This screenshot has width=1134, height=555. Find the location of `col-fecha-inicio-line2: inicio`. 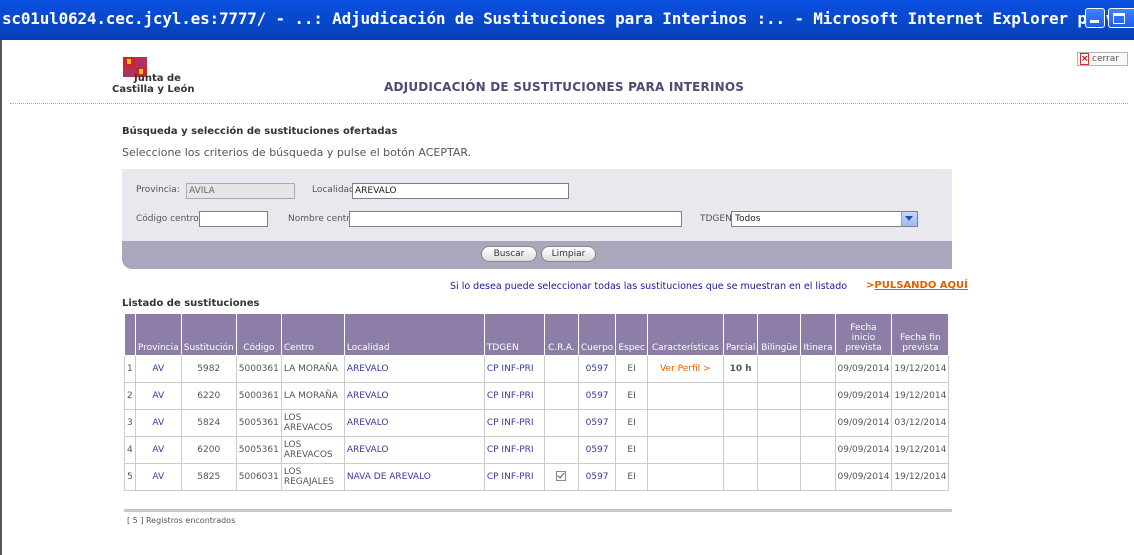

col-fecha-inicio-line2: inicio is located at coordinates (863, 338).